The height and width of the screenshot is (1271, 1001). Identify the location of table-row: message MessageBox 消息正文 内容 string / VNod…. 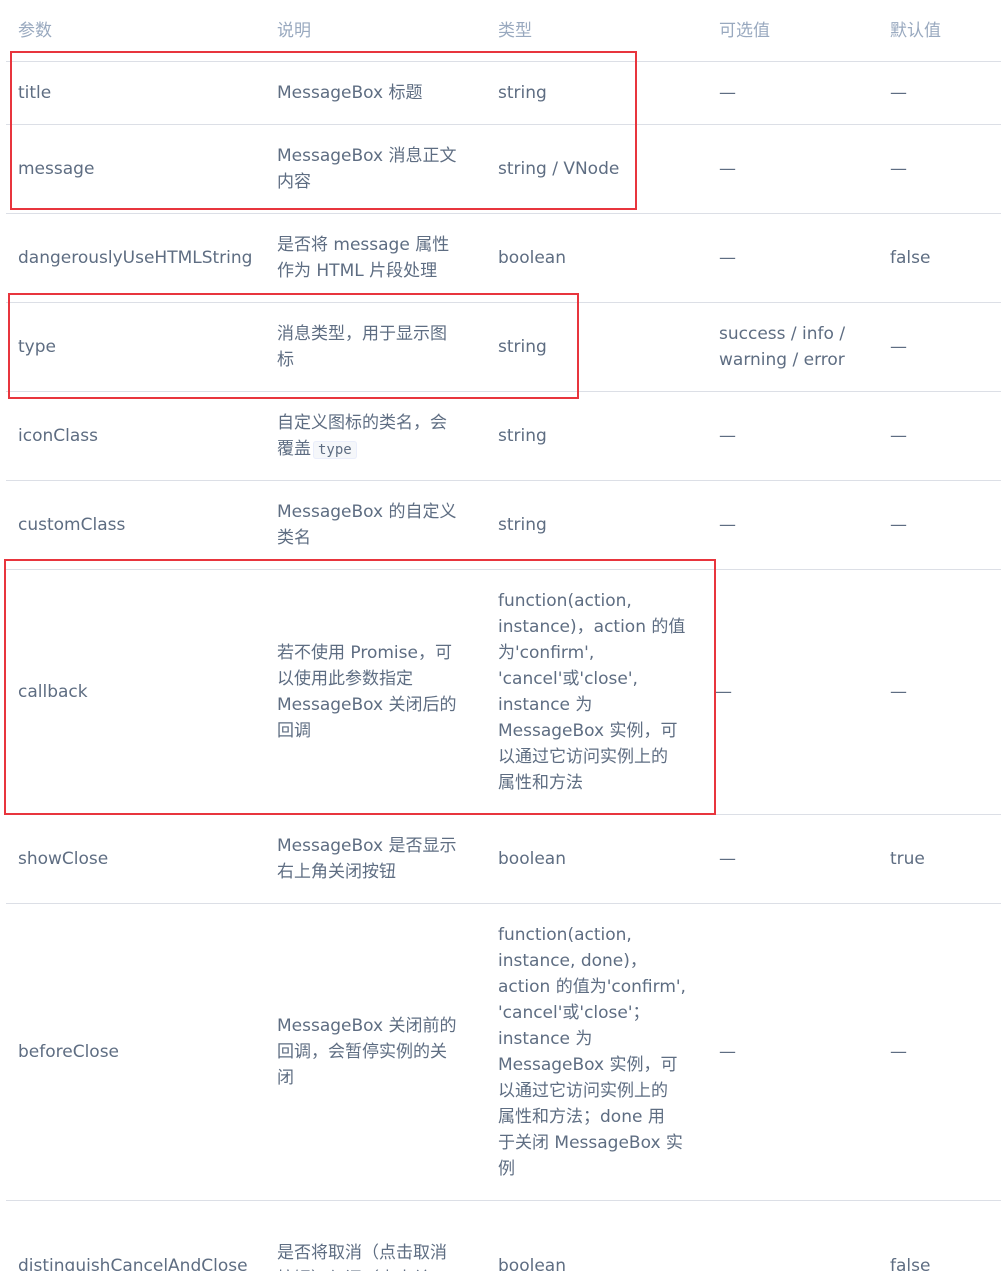
(503, 169).